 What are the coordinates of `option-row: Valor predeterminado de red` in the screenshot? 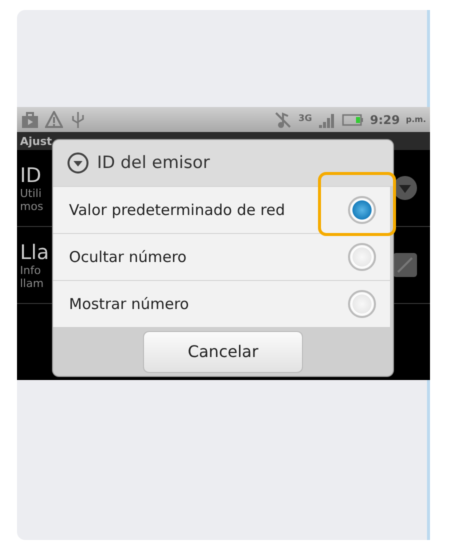 It's located at (221, 209).